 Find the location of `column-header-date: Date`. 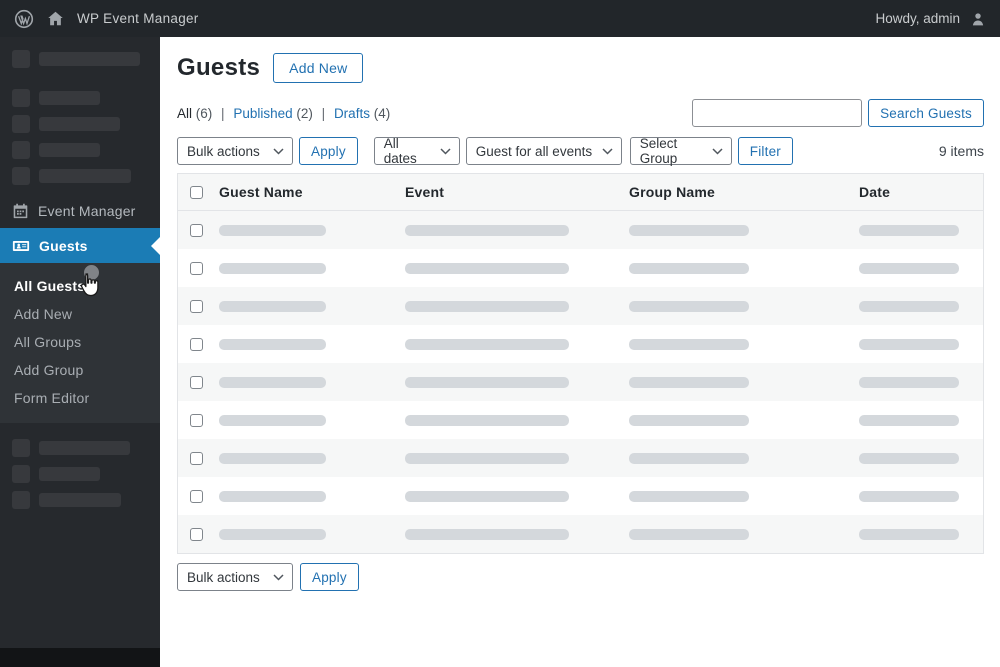

column-header-date: Date is located at coordinates (875, 192).